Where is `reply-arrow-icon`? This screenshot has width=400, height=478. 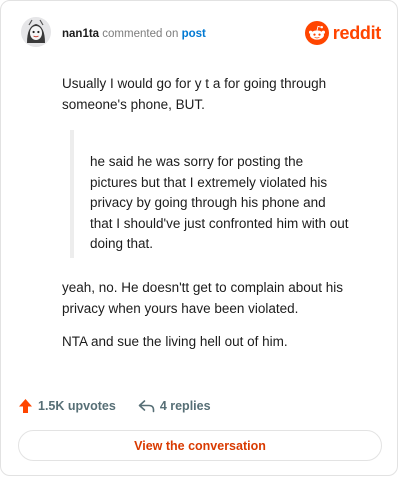
reply-arrow-icon is located at coordinates (146, 406).